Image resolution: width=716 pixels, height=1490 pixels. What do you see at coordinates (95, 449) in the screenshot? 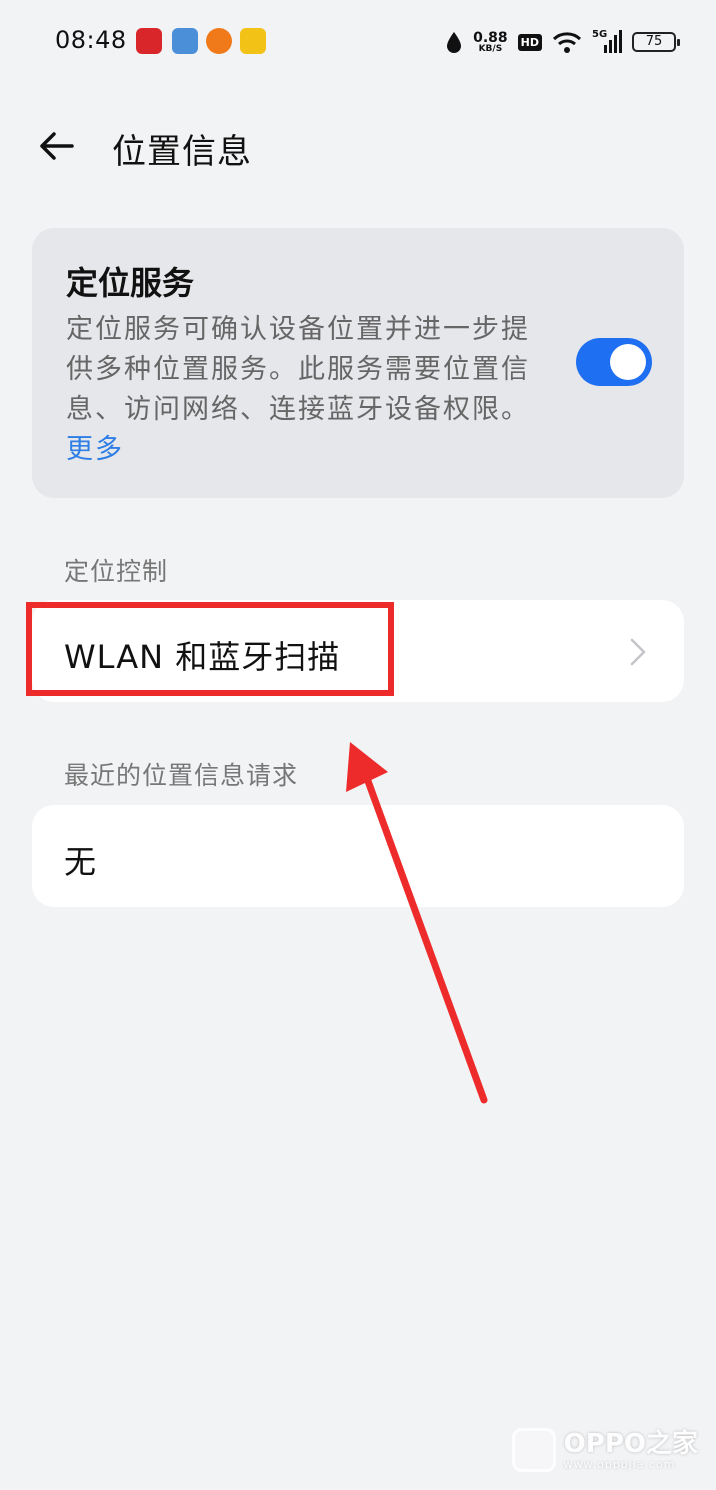
I see `more-link: 更多` at bounding box center [95, 449].